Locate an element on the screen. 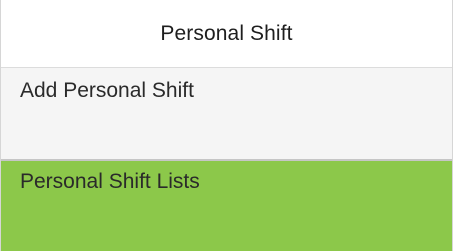 Image resolution: width=453 pixels, height=251 pixels. page-title: Personal Shift is located at coordinates (226, 33).